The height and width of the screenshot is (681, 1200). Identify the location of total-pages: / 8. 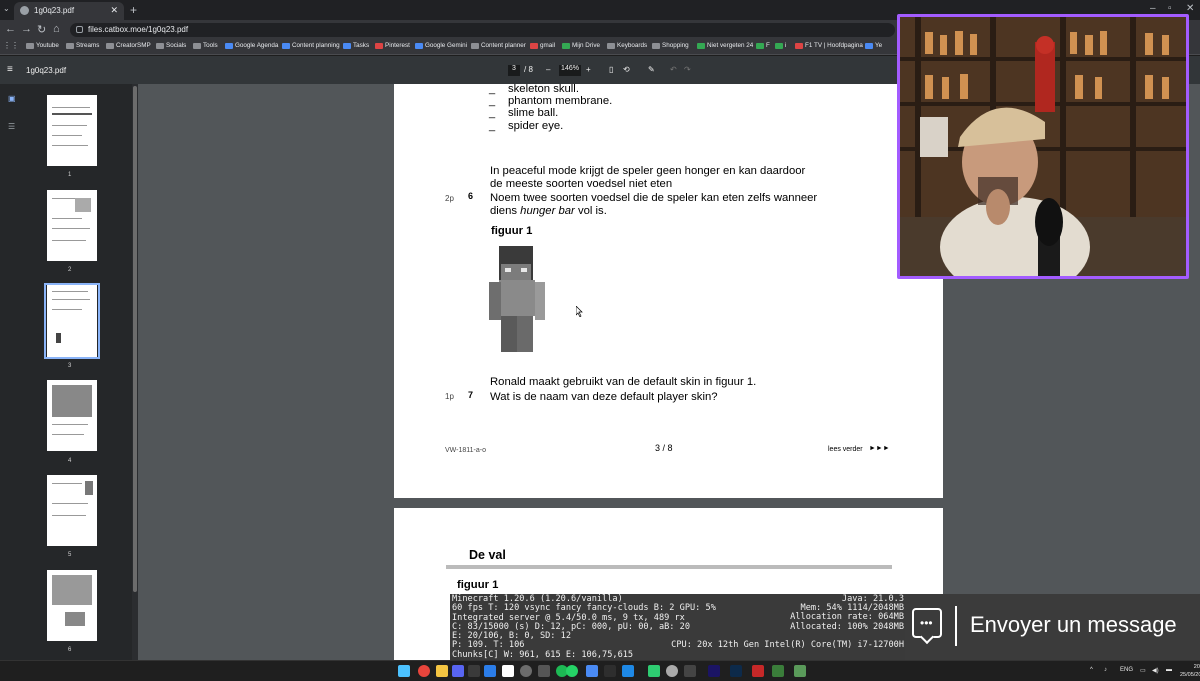
(528, 69).